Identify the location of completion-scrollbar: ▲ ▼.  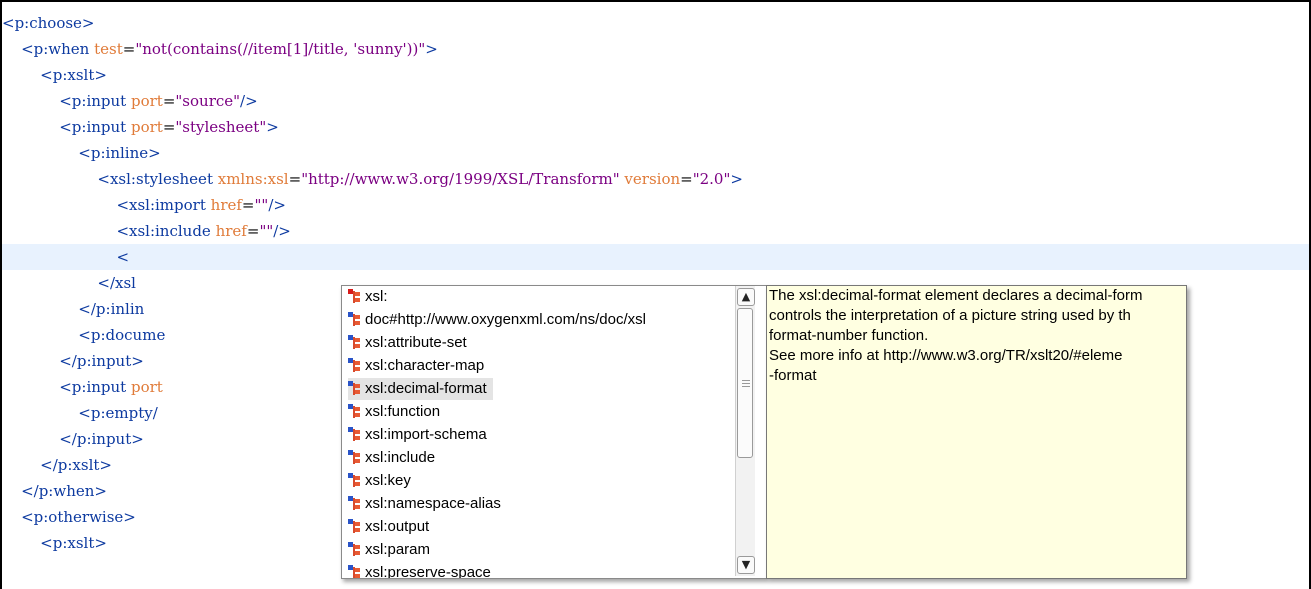
(745, 431).